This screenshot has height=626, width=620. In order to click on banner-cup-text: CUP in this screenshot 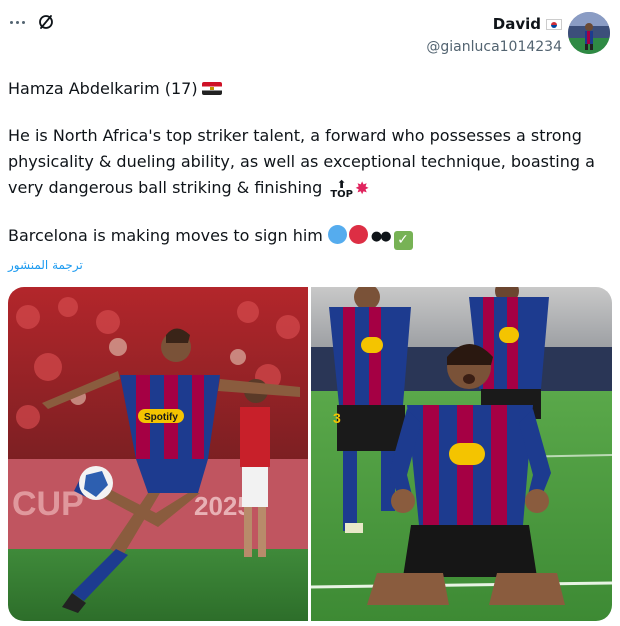, I will do `click(48, 504)`.